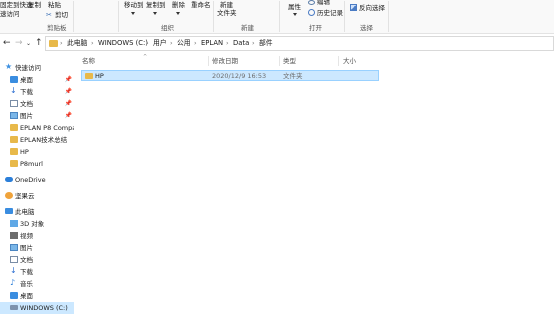  Describe the element at coordinates (294, 7) in the screenshot. I see `properties-button: 属性` at that location.